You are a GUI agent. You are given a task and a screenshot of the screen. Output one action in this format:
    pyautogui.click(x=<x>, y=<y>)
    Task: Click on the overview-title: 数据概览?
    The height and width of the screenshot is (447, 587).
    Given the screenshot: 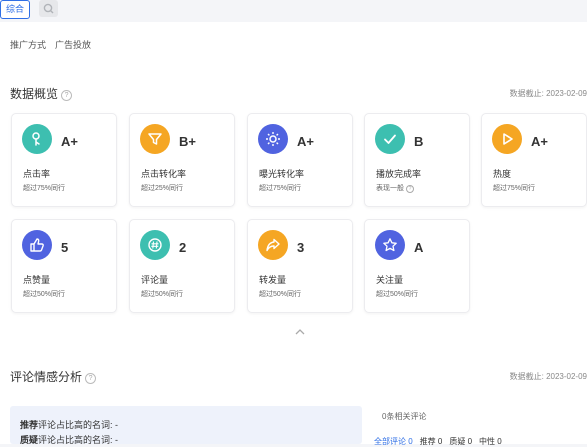 What is the action you would take?
    pyautogui.click(x=41, y=93)
    